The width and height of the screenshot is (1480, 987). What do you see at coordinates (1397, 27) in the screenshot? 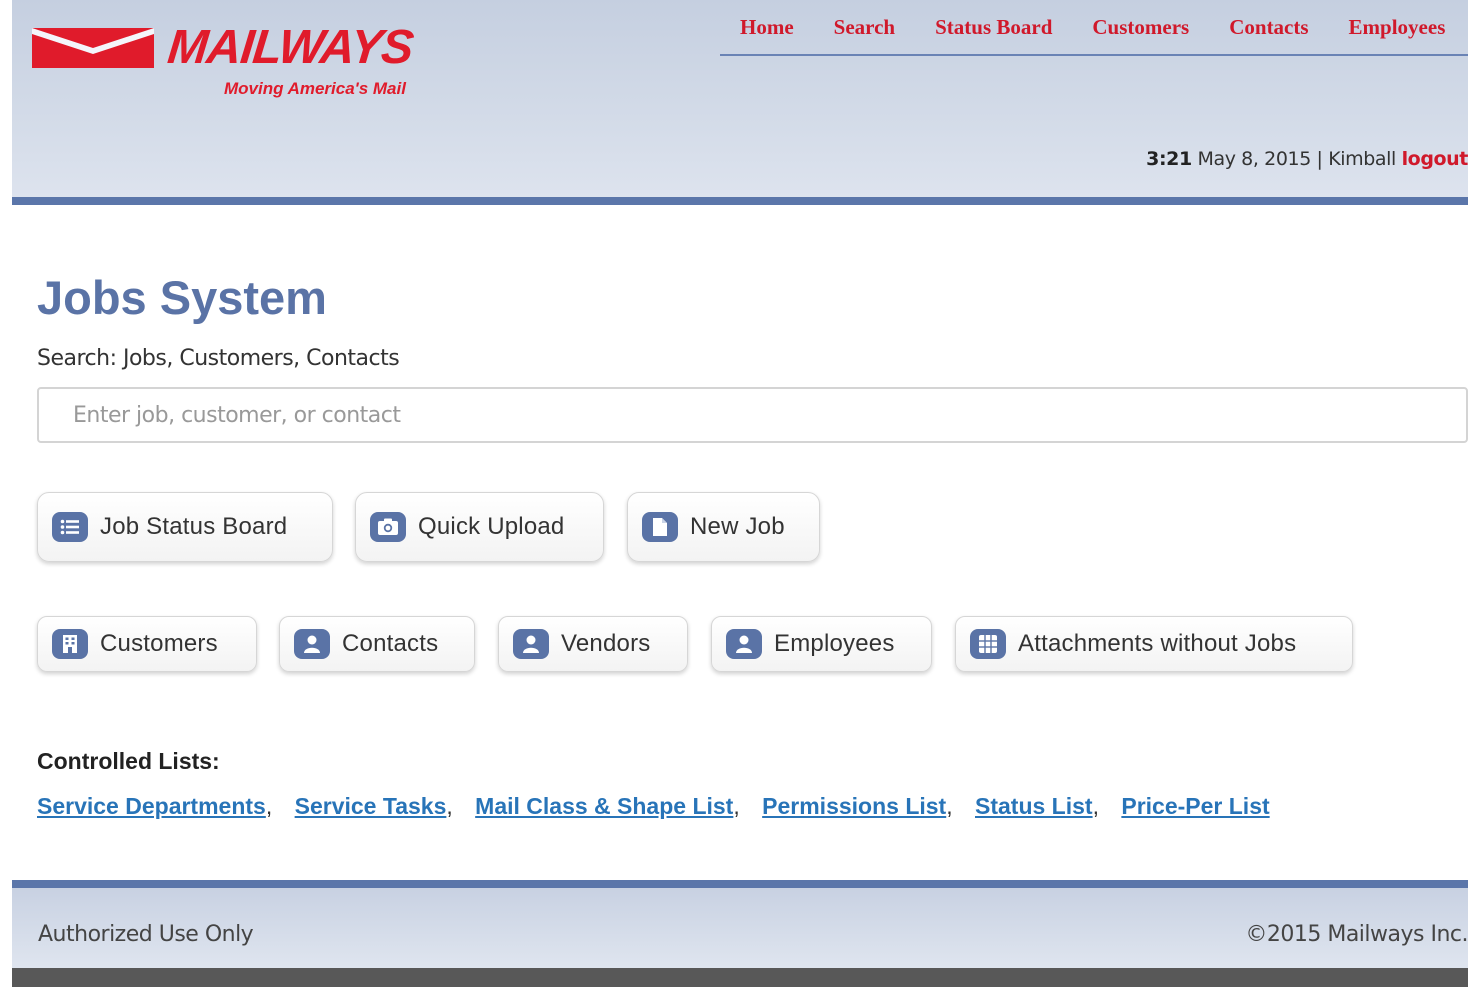
I see `nav-employees: Employees` at bounding box center [1397, 27].